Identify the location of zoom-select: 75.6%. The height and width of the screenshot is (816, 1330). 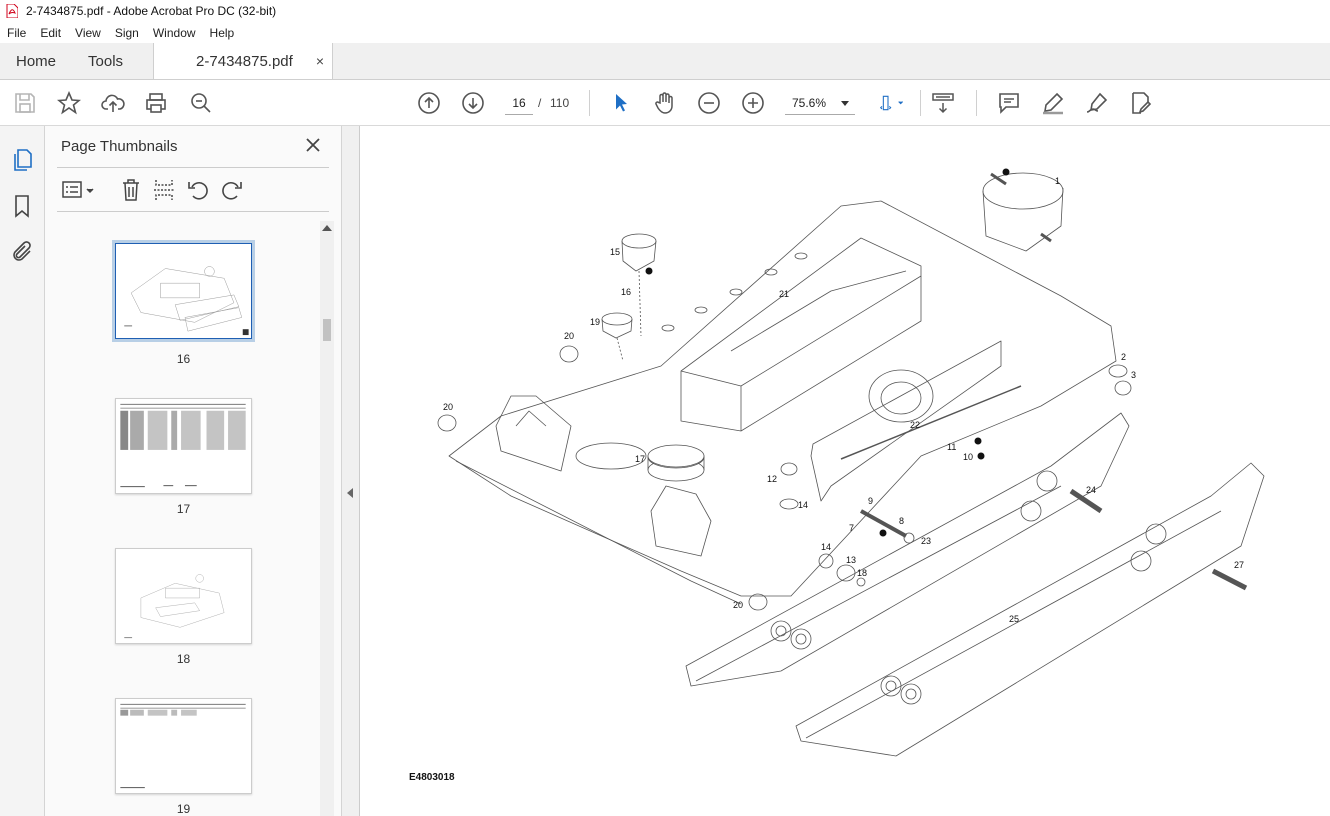
(820, 103).